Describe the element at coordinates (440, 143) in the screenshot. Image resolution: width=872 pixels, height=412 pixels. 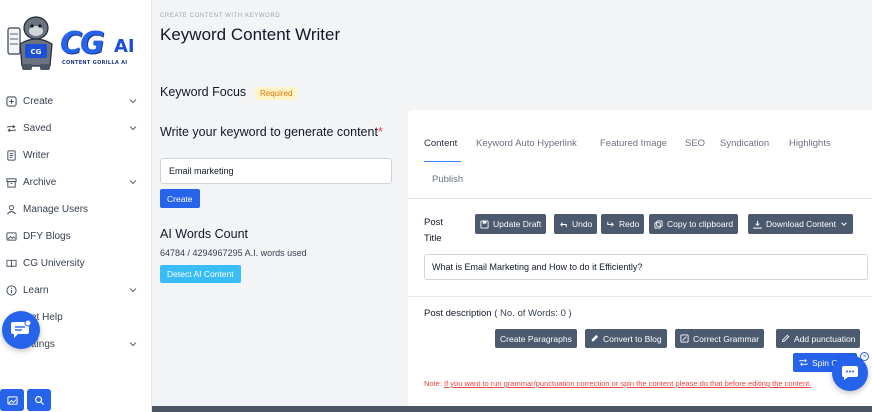
I see `tab-content: Content` at that location.